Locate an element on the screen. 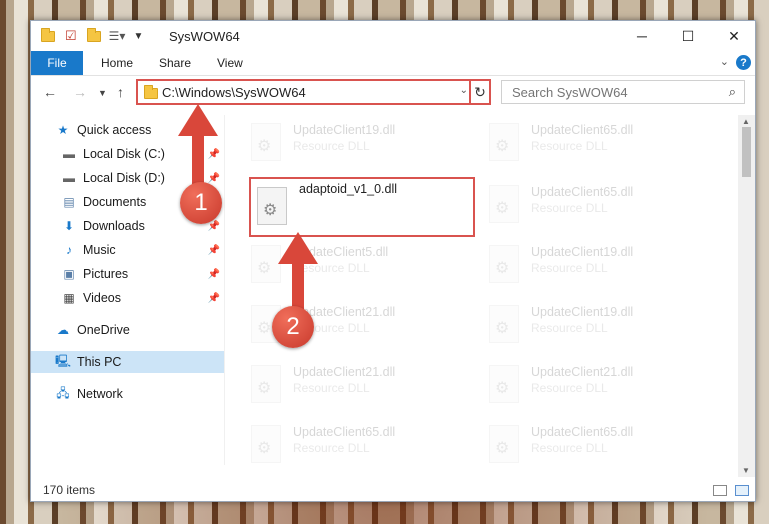 The width and height of the screenshot is (769, 524). annotation-arrows is located at coordinates (248, 208).